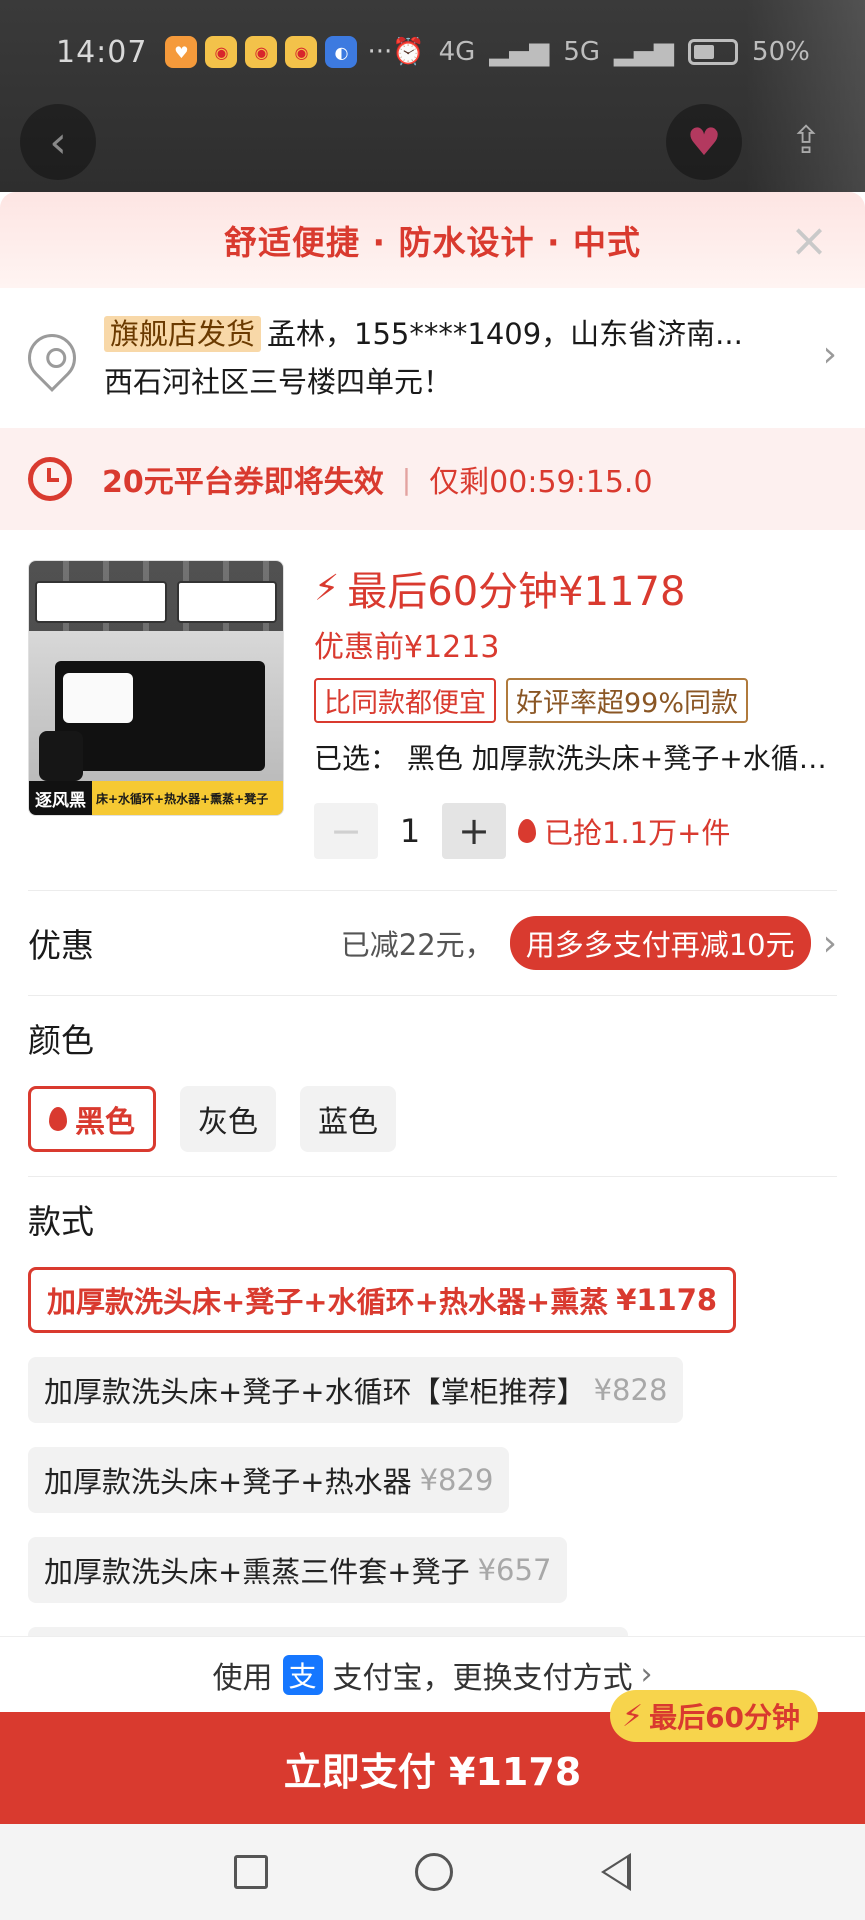 The width and height of the screenshot is (865, 1920). What do you see at coordinates (456, 1480) in the screenshot?
I see `style-option-price: ¥829` at bounding box center [456, 1480].